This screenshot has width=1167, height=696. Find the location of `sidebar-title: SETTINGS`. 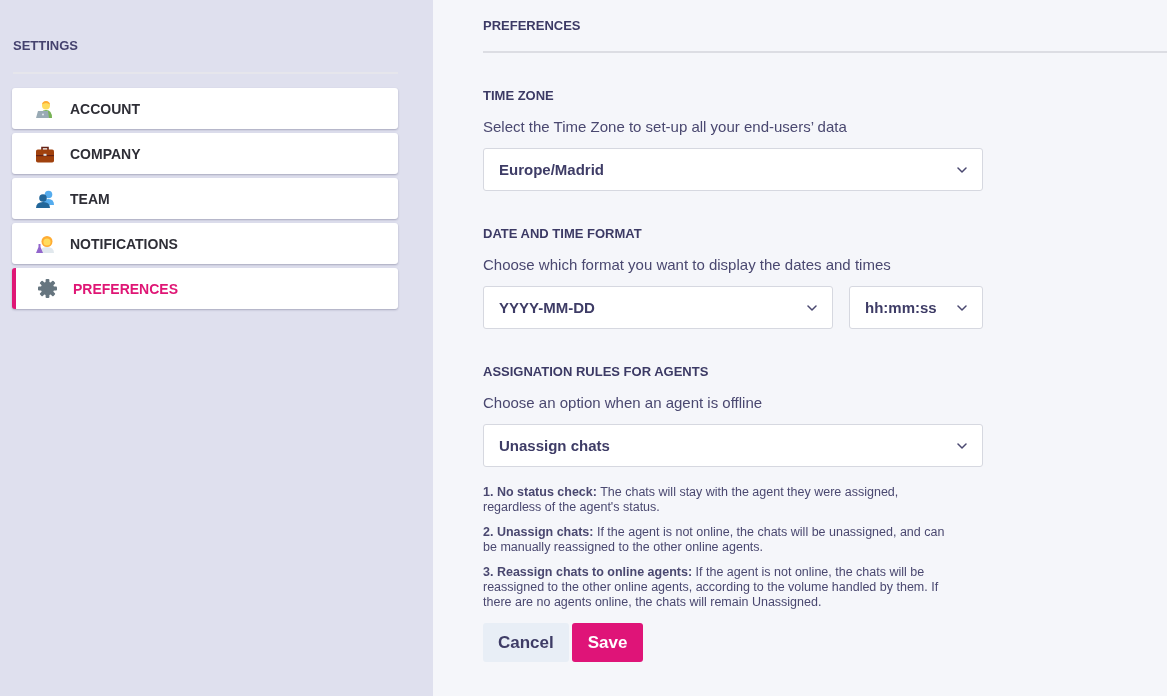

sidebar-title: SETTINGS is located at coordinates (45, 46).